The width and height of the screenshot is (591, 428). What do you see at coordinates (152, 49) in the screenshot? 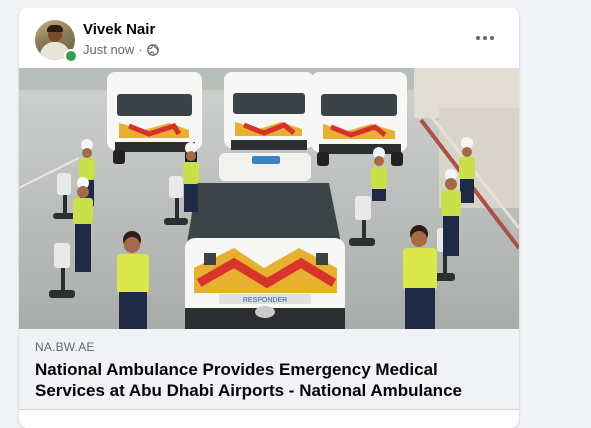
I see `globe-icon` at bounding box center [152, 49].